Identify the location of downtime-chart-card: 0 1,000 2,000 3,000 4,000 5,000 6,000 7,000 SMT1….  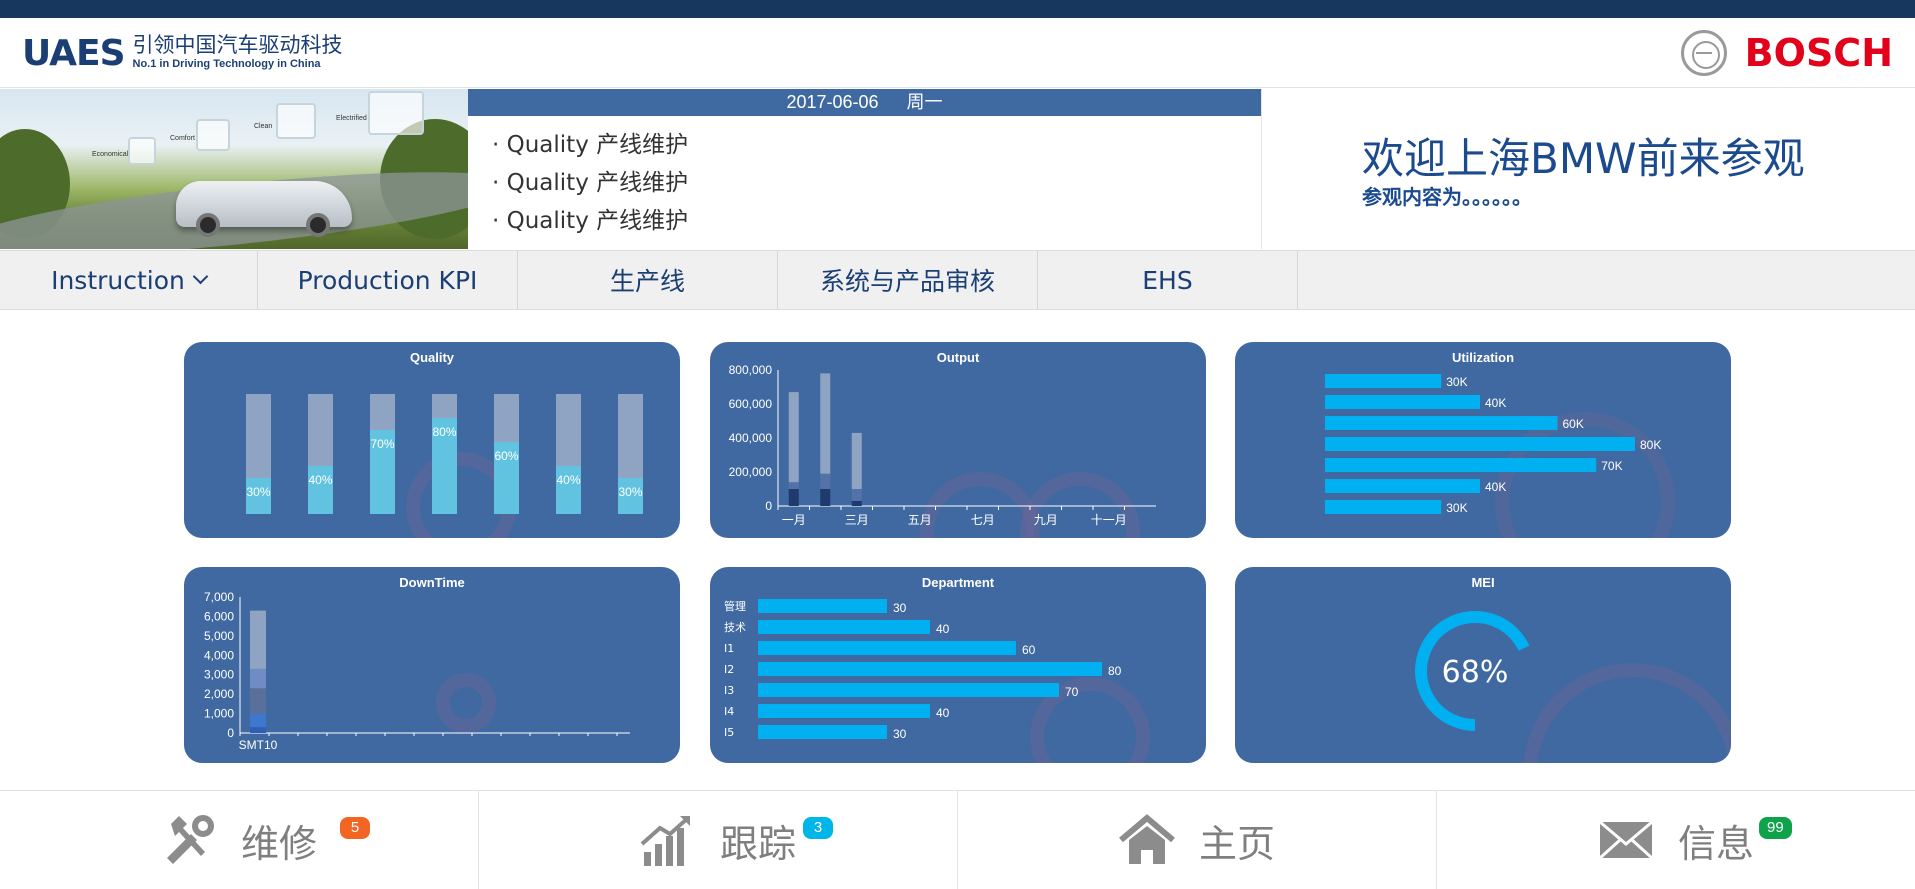
(432, 665).